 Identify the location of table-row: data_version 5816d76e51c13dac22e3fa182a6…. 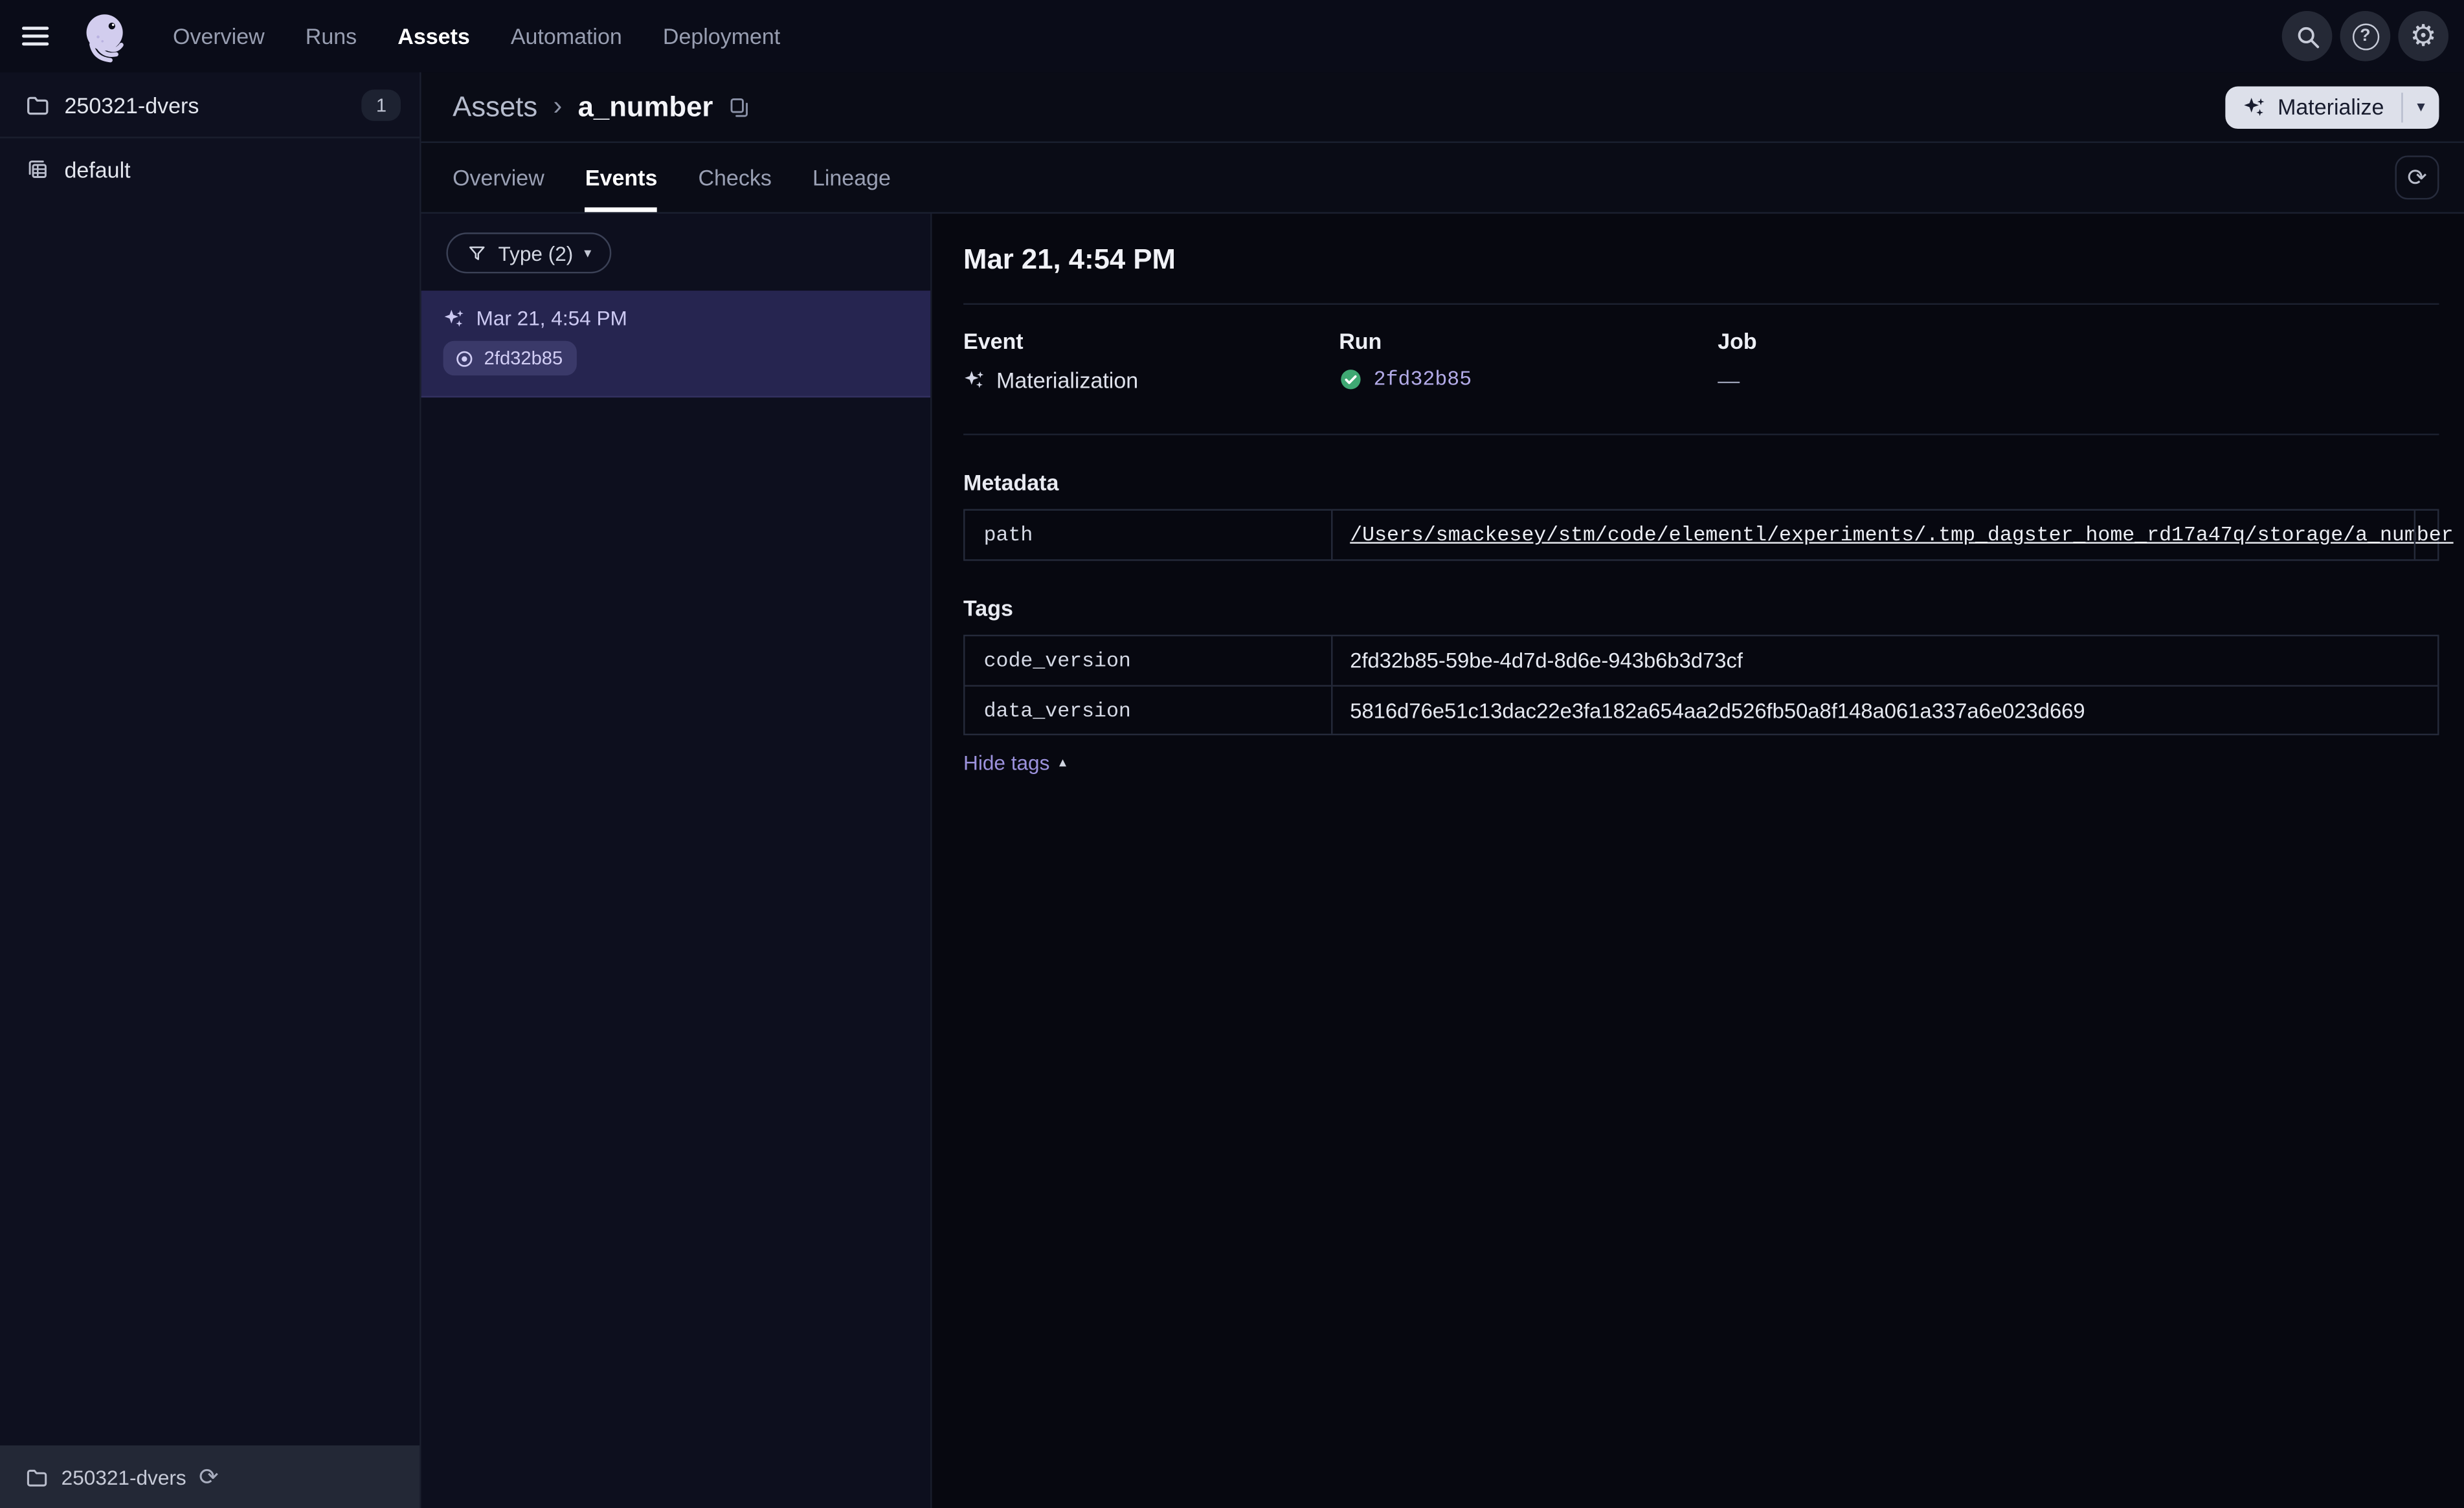
(1701, 710).